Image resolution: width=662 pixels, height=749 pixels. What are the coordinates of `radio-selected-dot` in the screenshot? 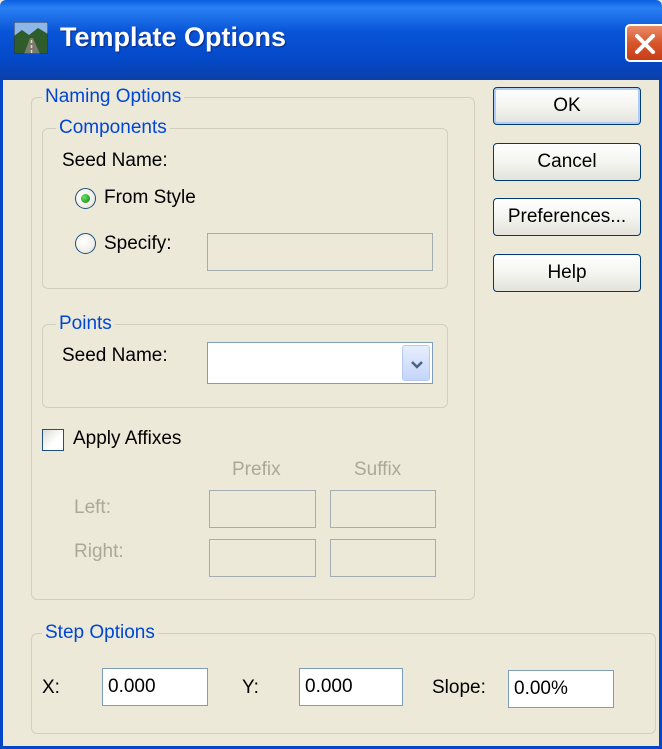 It's located at (85, 198).